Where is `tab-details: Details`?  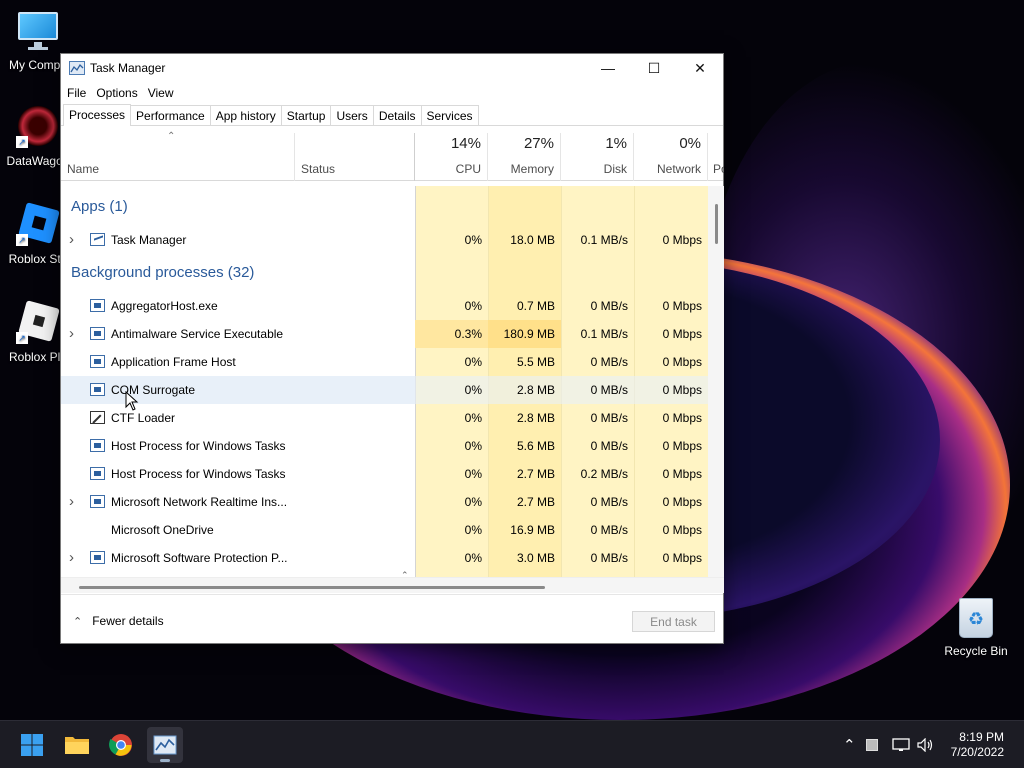 tab-details: Details is located at coordinates (397, 115).